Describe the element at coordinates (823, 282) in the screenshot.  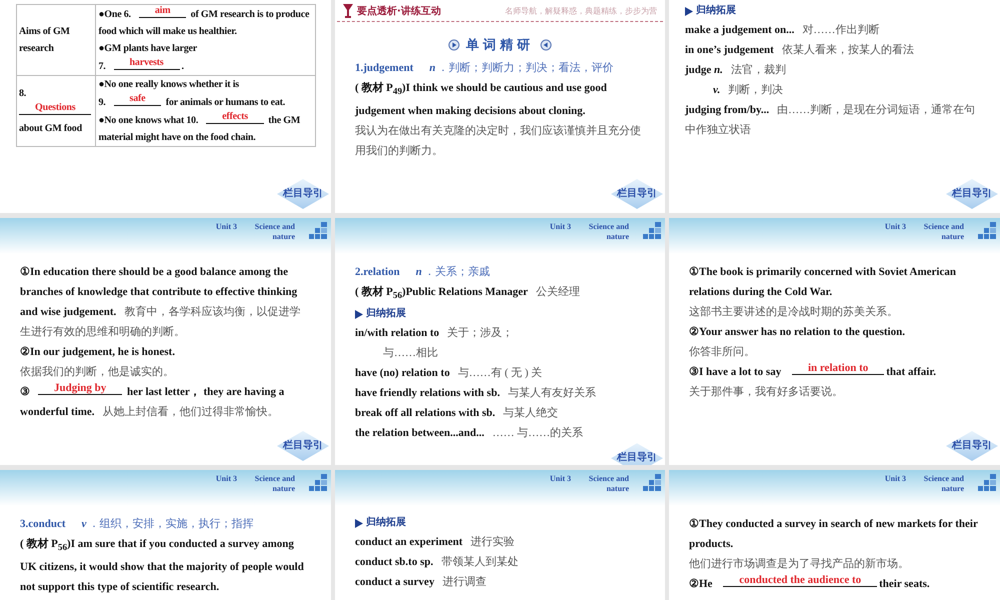
I see `text-line: ①The book is primarily concerned with Soviet American relations during the Cold War.` at that location.